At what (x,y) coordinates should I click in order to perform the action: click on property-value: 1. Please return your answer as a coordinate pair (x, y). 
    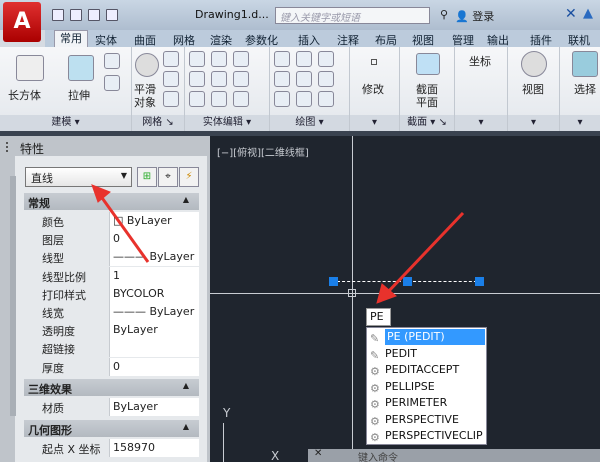
    Looking at the image, I should click on (154, 275).